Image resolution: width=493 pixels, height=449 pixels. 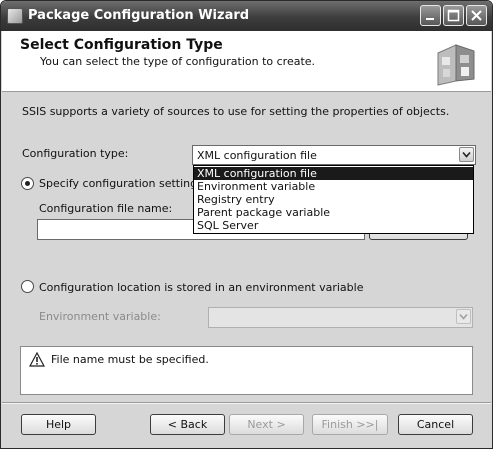 I want to click on dropdown-option-parent-variable: Parent package variable, so click(x=333, y=212).